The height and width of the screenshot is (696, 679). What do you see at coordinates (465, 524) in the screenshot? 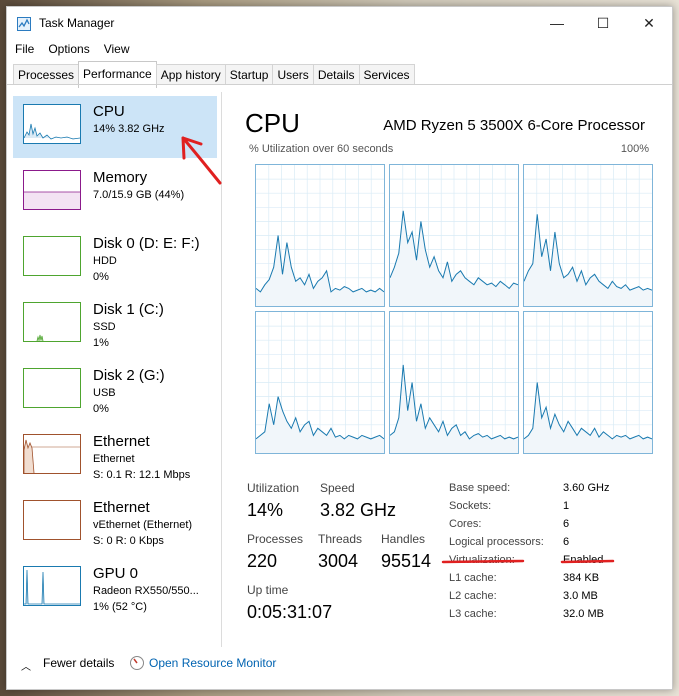
I see `spec-label: Cores:` at bounding box center [465, 524].